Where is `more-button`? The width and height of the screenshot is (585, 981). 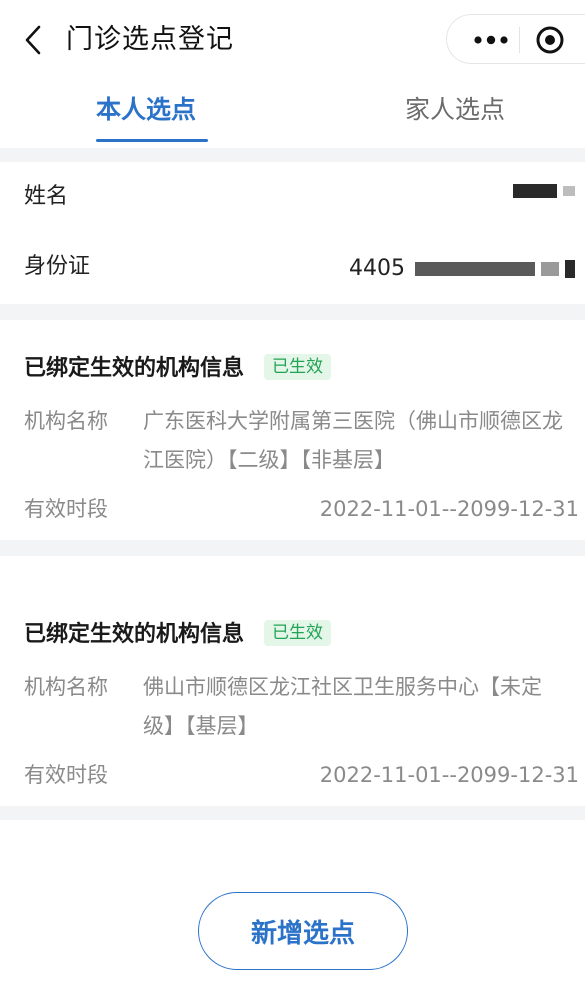
more-button is located at coordinates (491, 40).